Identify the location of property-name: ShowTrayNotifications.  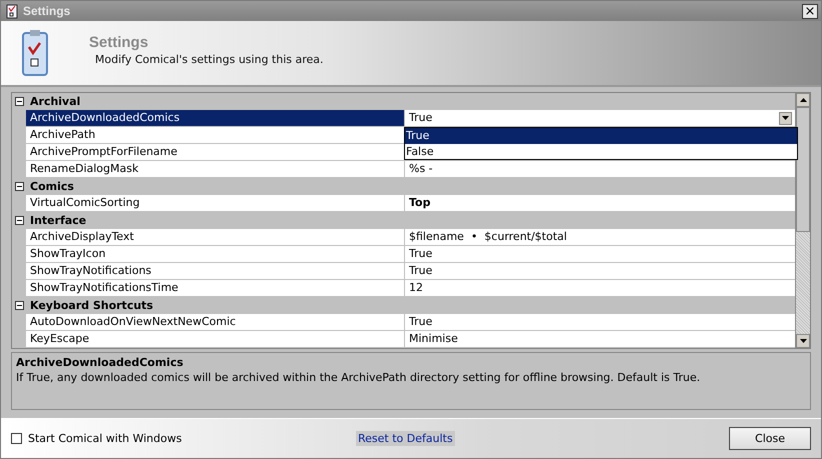
(215, 271).